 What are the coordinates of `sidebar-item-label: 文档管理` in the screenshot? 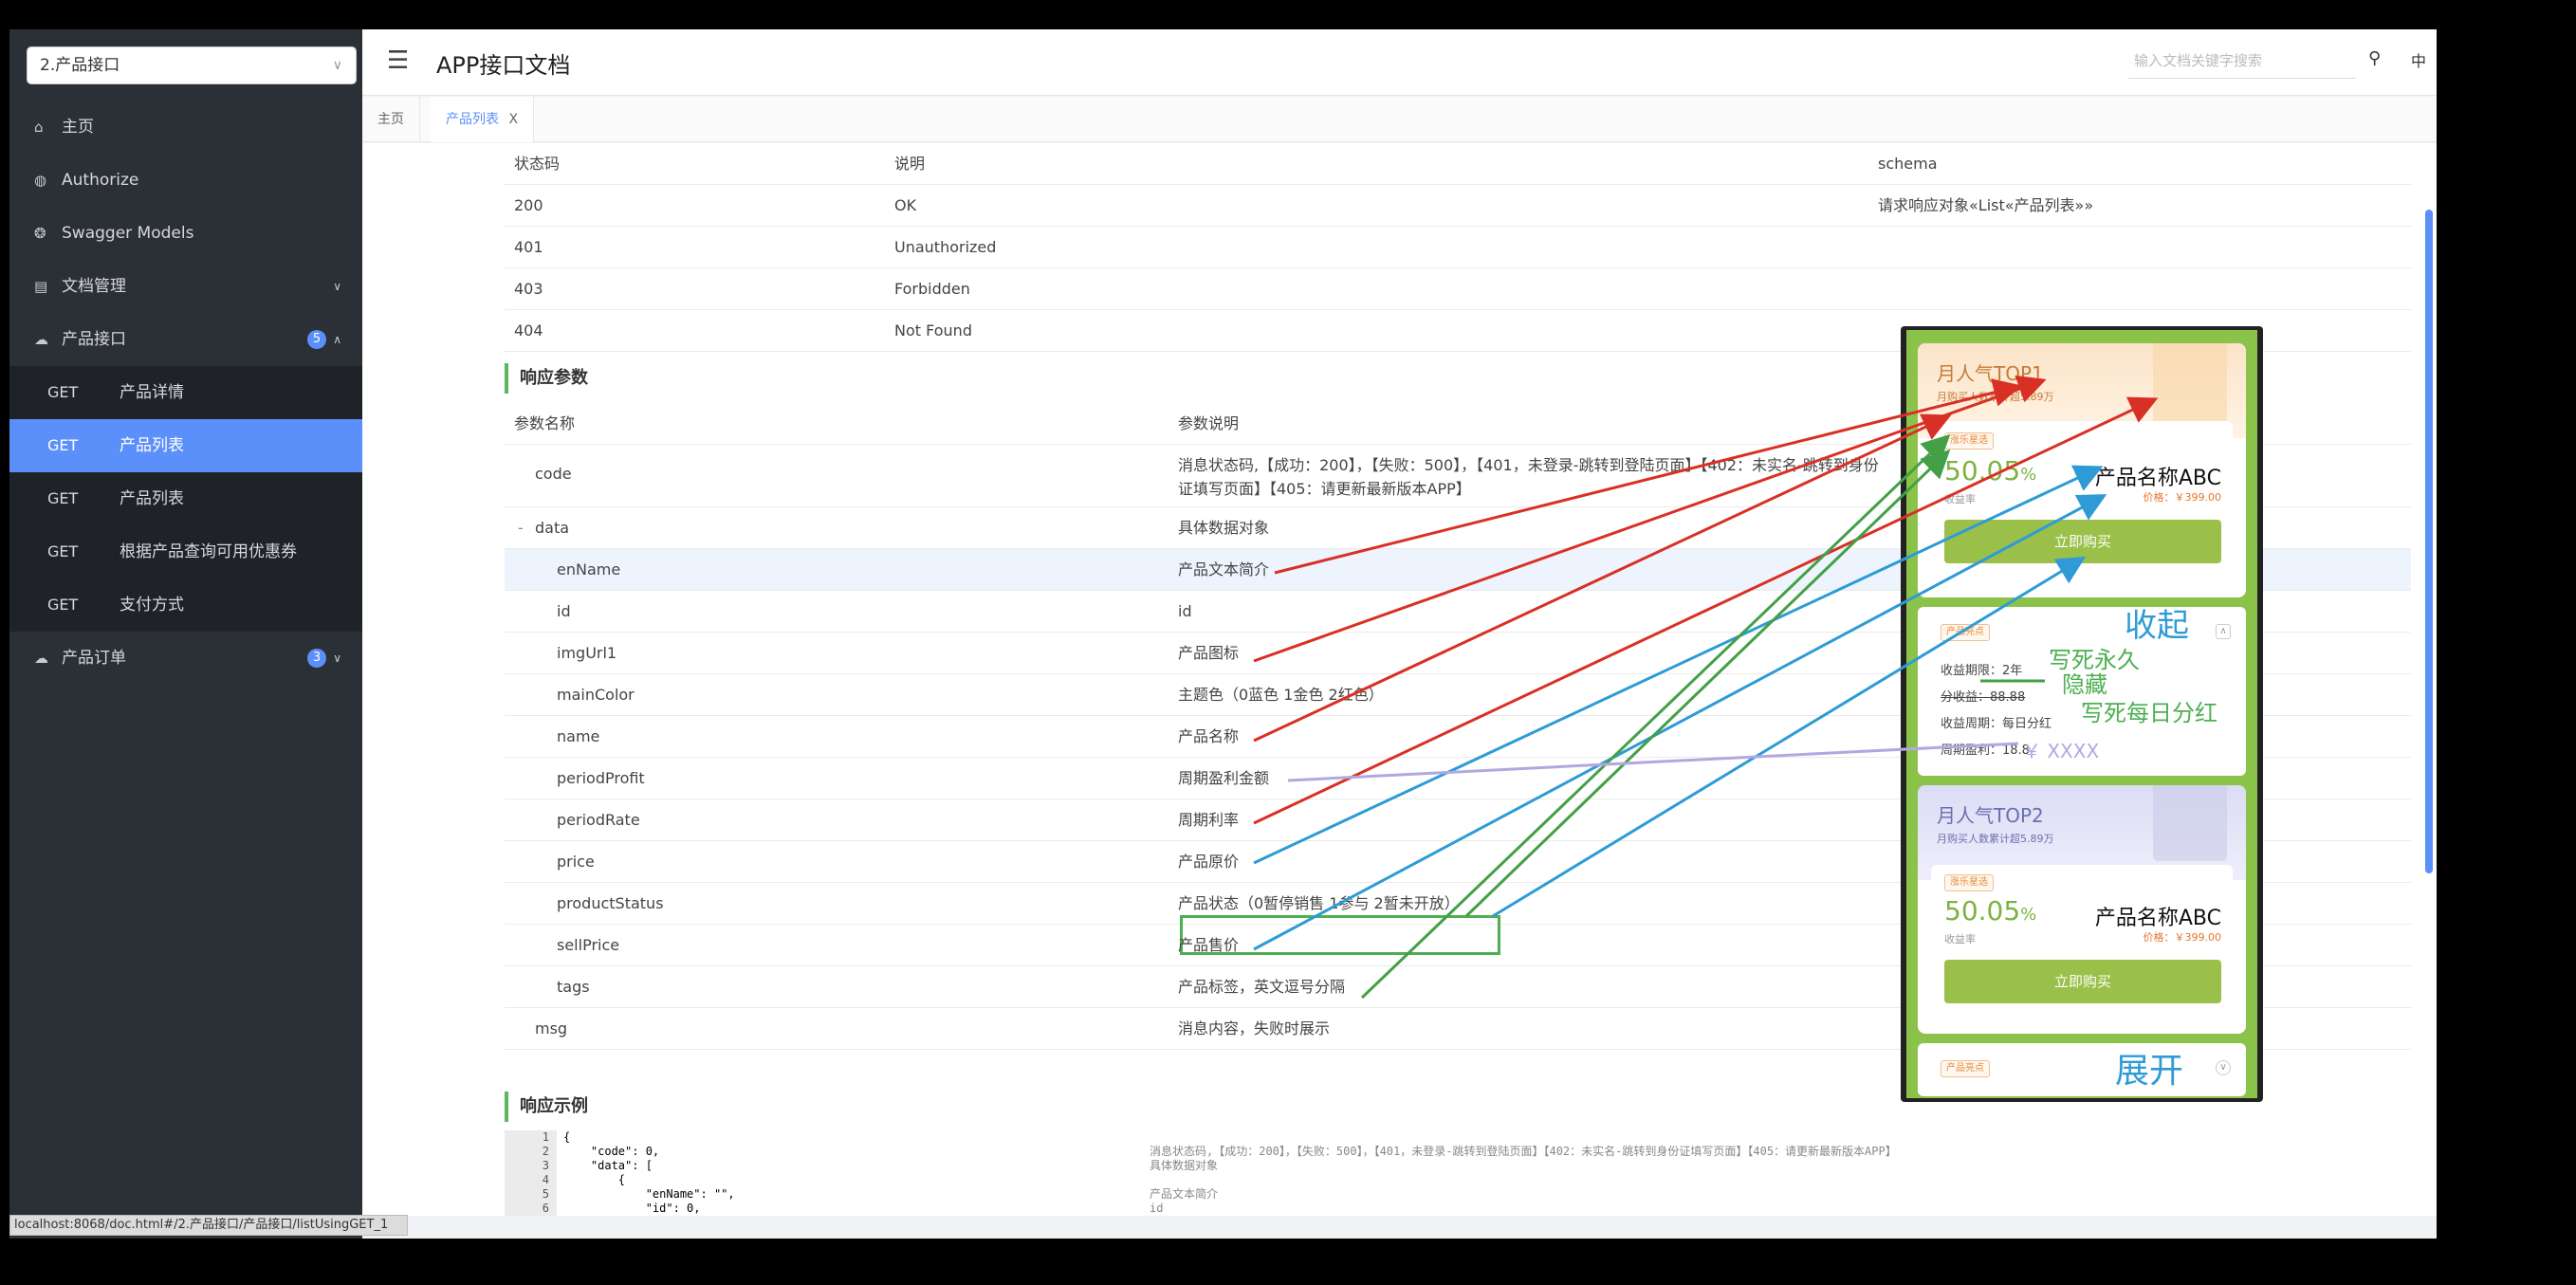 It's located at (94, 286).